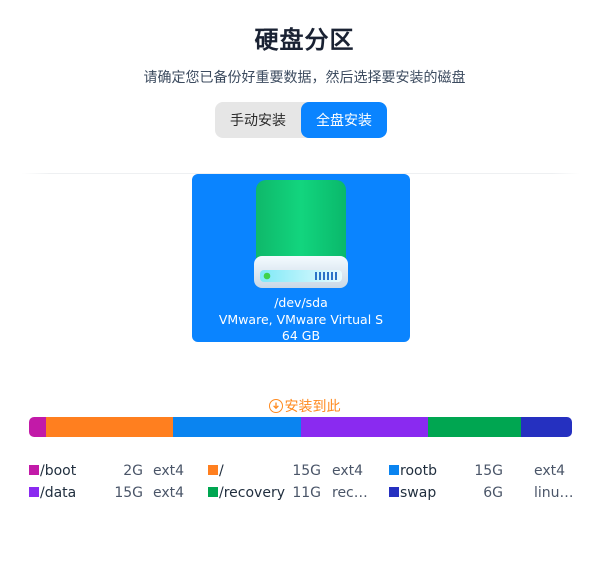  Describe the element at coordinates (258, 120) in the screenshot. I see `manual-install-tab: 手动安装` at that location.